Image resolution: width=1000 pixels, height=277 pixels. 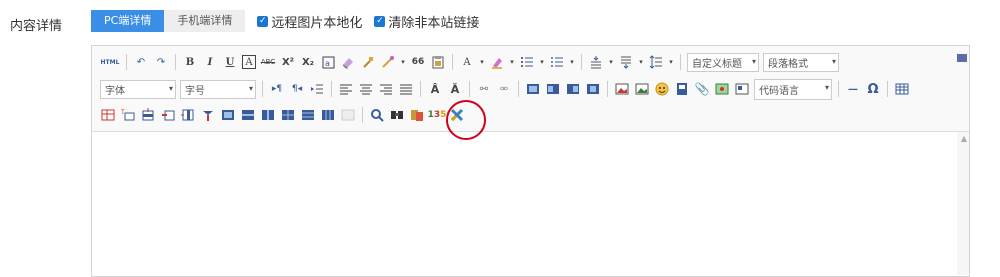 I want to click on eraser-icon, so click(x=348, y=62).